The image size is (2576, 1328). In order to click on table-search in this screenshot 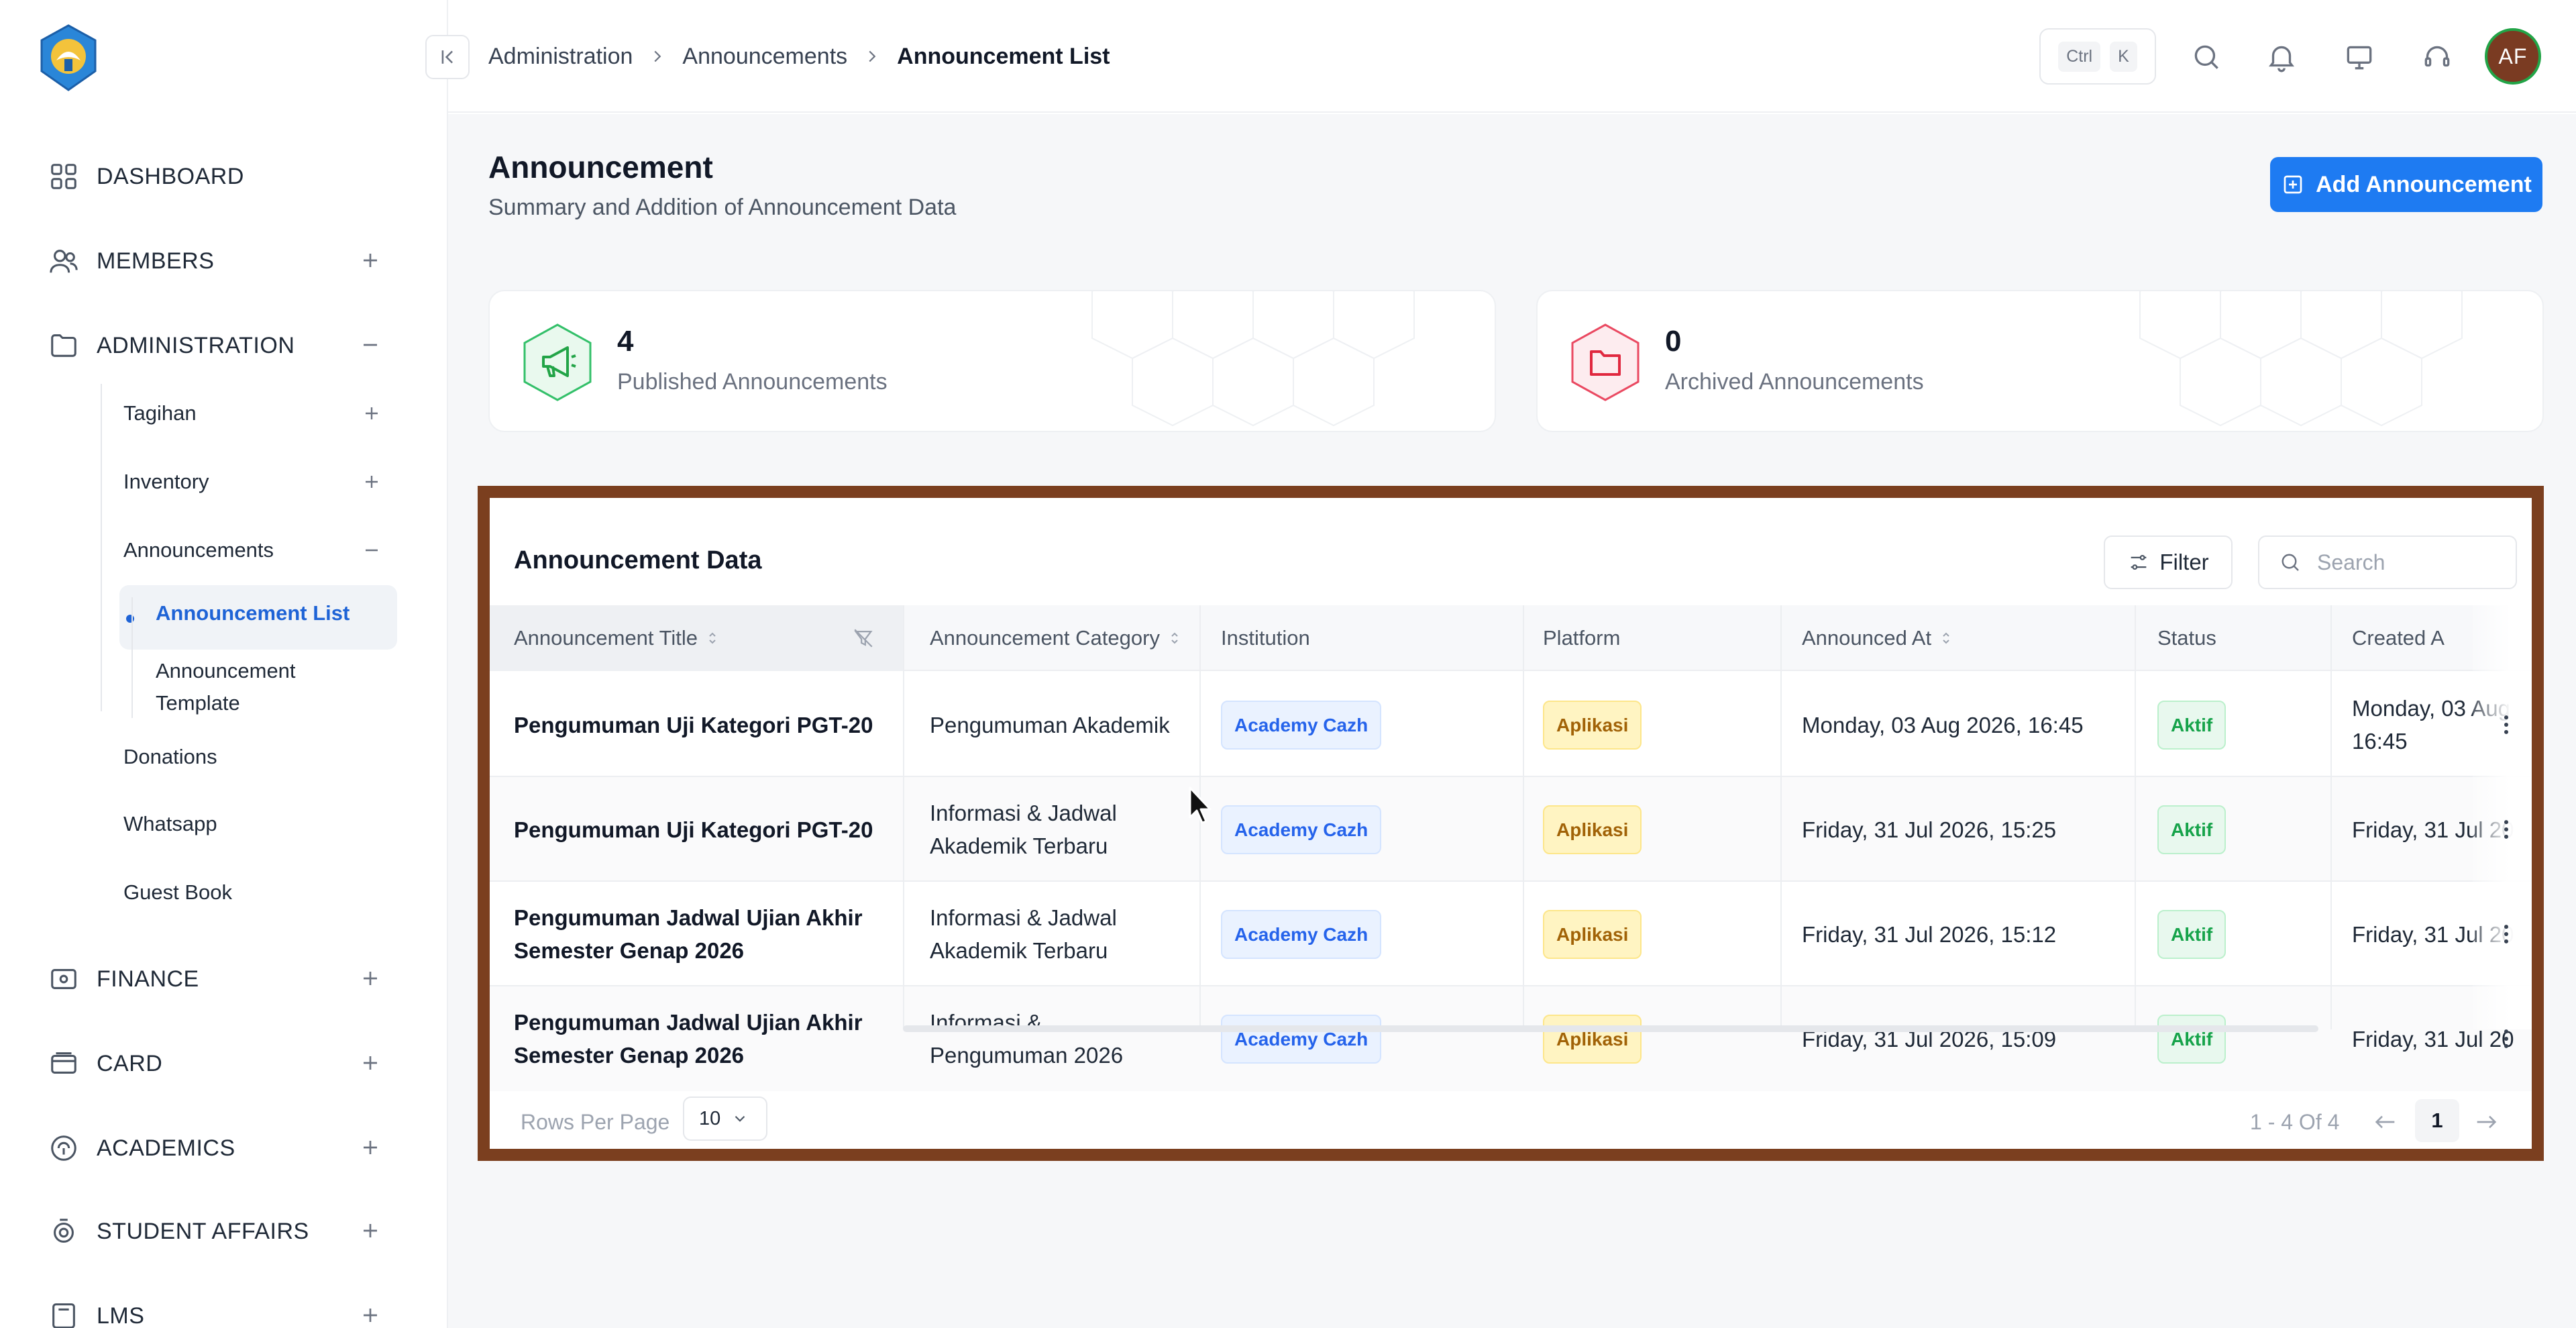, I will do `click(2387, 562)`.